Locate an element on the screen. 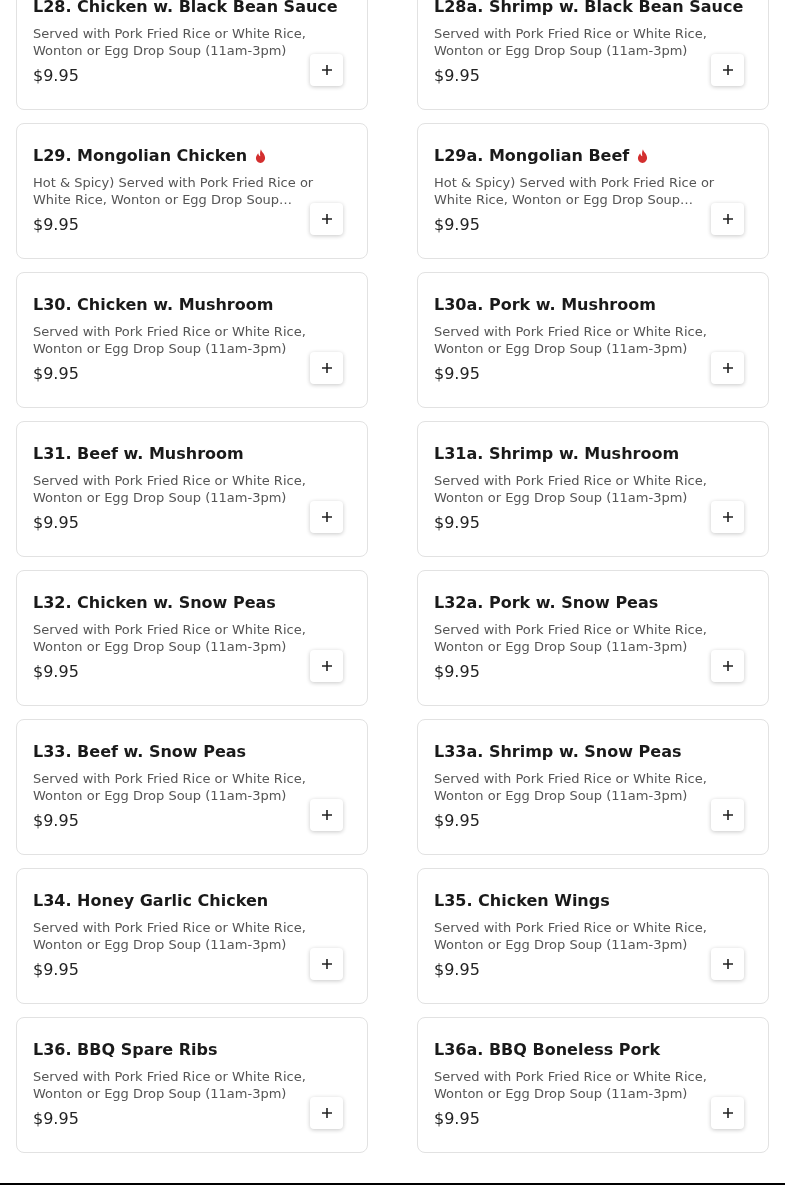  menu-item-card: L33a. Shrimp w. Snow Peas Served with Pork Fried Rice or White Rice, Wonton or Egg Drop Soup (11am-3pm) $9.95 is located at coordinates (593, 787).